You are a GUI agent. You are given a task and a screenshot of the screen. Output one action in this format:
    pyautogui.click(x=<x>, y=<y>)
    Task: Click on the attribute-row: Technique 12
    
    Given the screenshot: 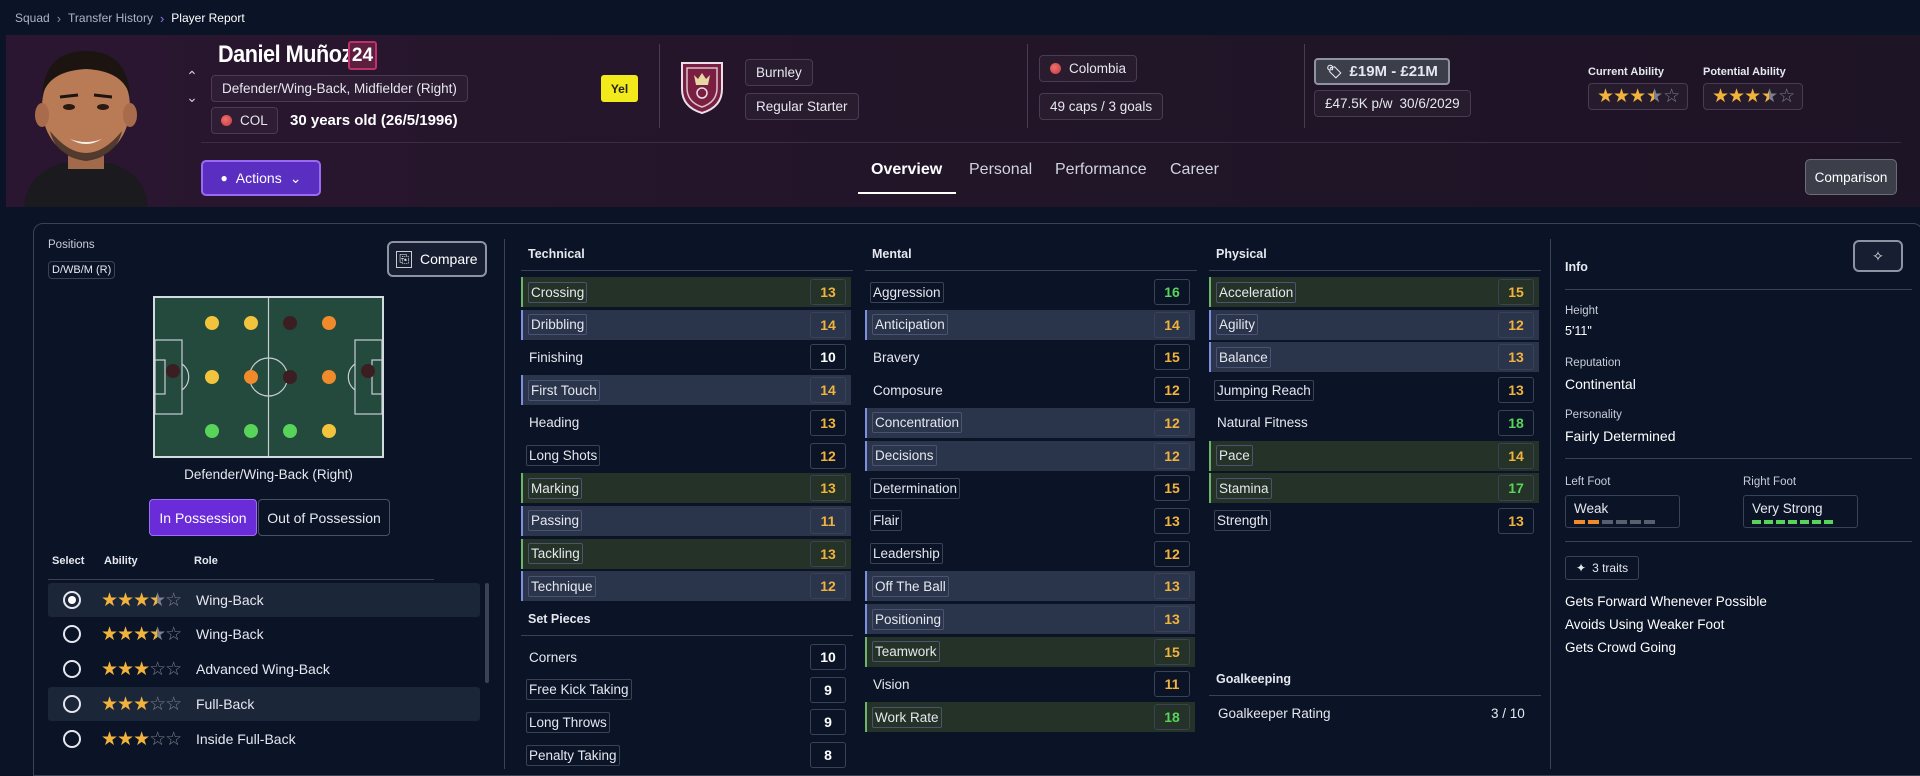 What is the action you would take?
    pyautogui.click(x=686, y=586)
    